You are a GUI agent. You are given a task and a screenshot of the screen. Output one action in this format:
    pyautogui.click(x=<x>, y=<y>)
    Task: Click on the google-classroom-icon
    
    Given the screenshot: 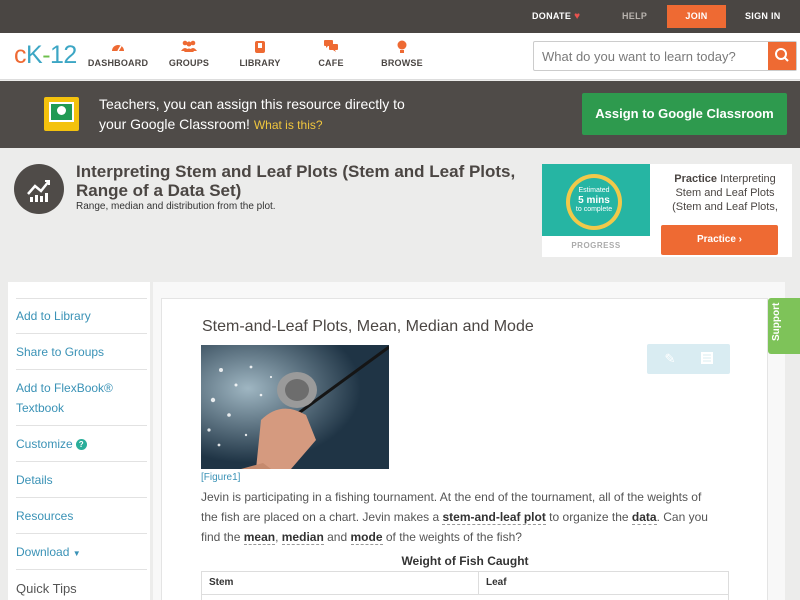 What is the action you would take?
    pyautogui.click(x=61, y=114)
    